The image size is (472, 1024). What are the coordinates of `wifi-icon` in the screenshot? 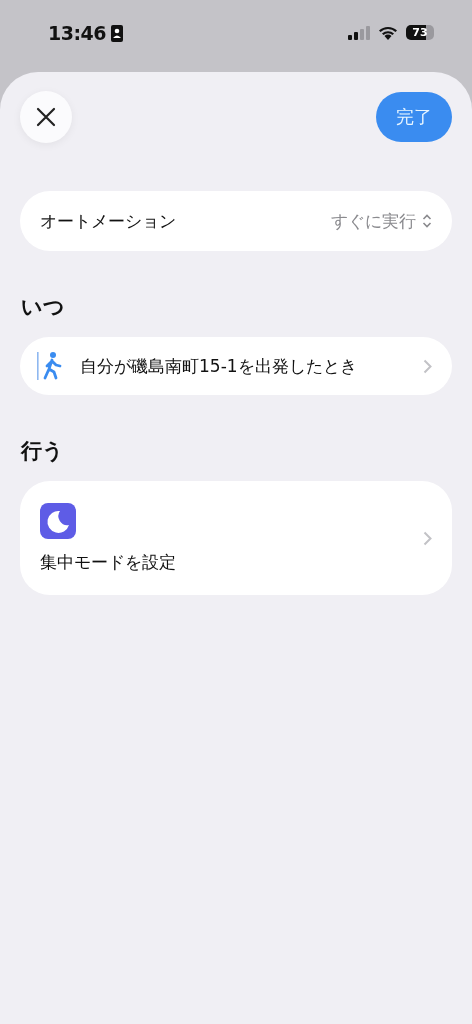 It's located at (388, 32).